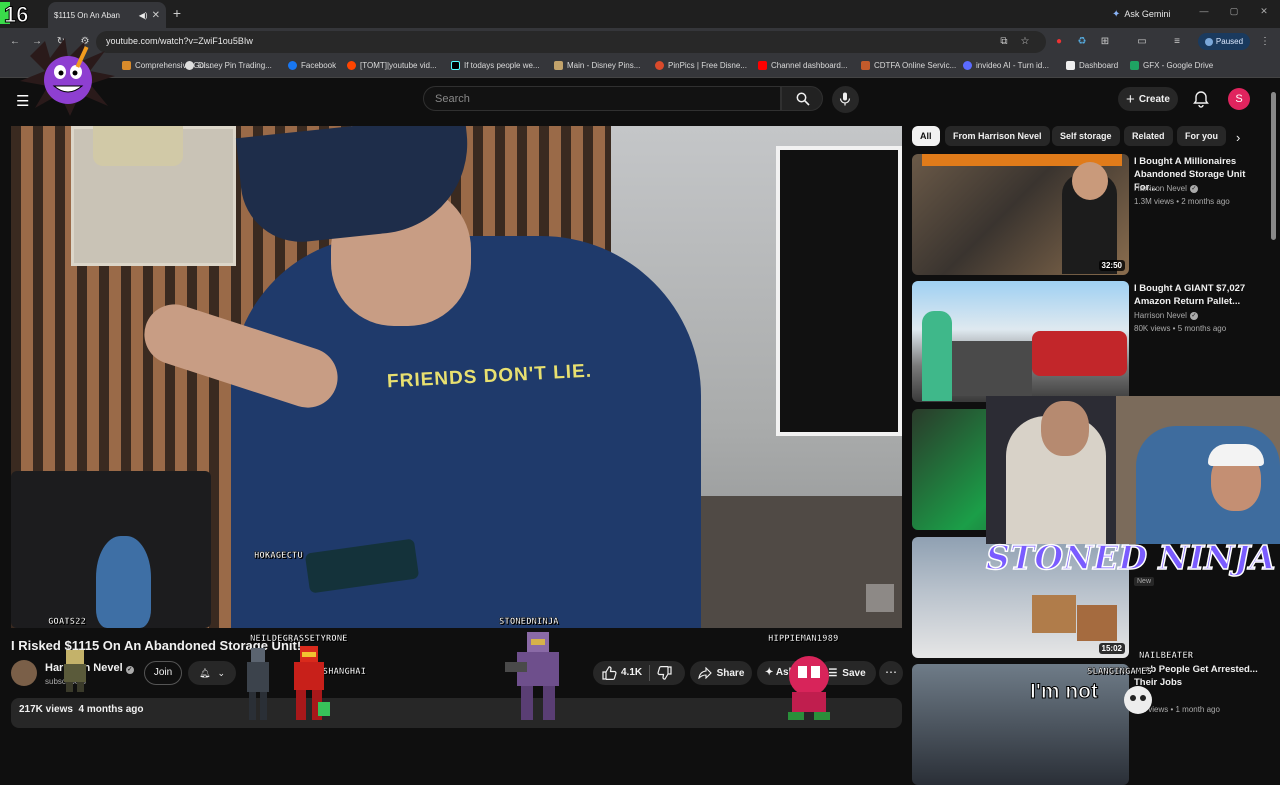 The width and height of the screenshot is (1280, 785). I want to click on rec-thumbnail: 32:50, so click(1020, 214).